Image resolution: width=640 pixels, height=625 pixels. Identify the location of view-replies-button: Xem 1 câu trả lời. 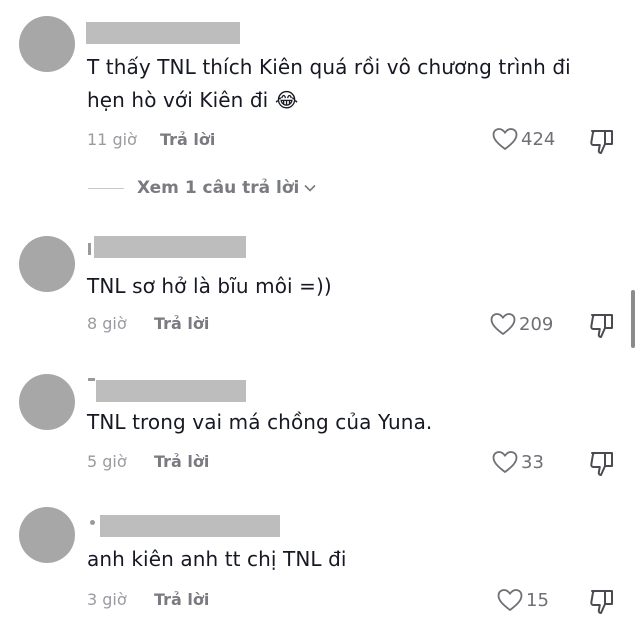
(202, 188).